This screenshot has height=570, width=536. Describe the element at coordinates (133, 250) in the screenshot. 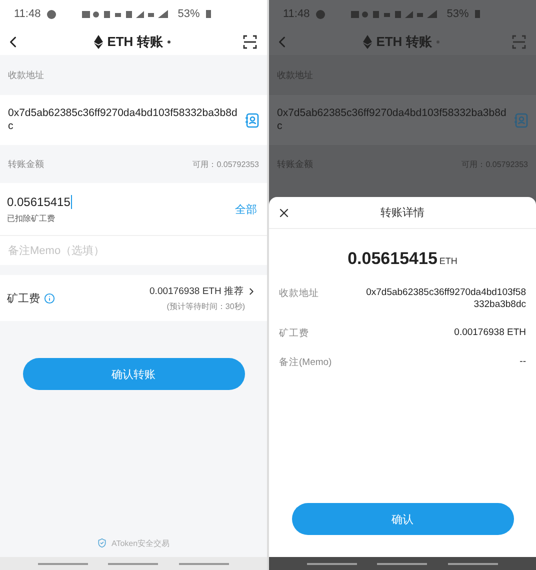

I see `memo-field: 备注Memo（选填）` at that location.